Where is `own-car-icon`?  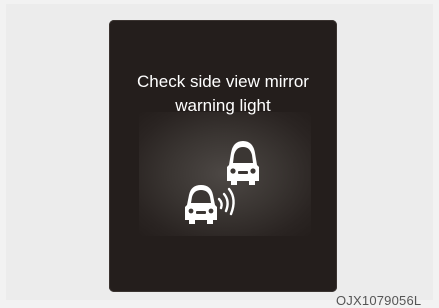
own-car-icon is located at coordinates (201, 204).